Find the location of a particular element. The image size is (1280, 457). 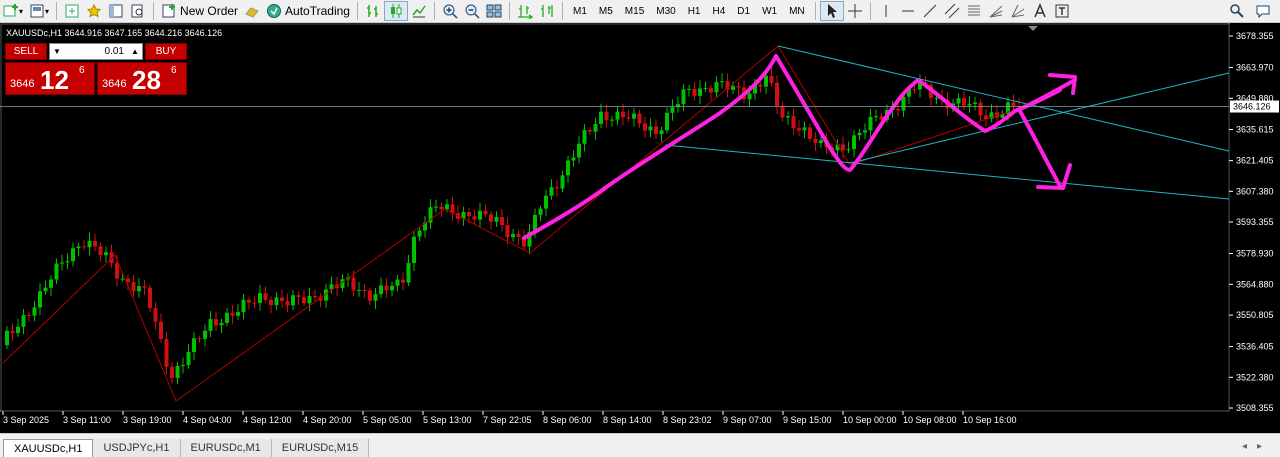

strategy-tester-button is located at coordinates (138, 11).